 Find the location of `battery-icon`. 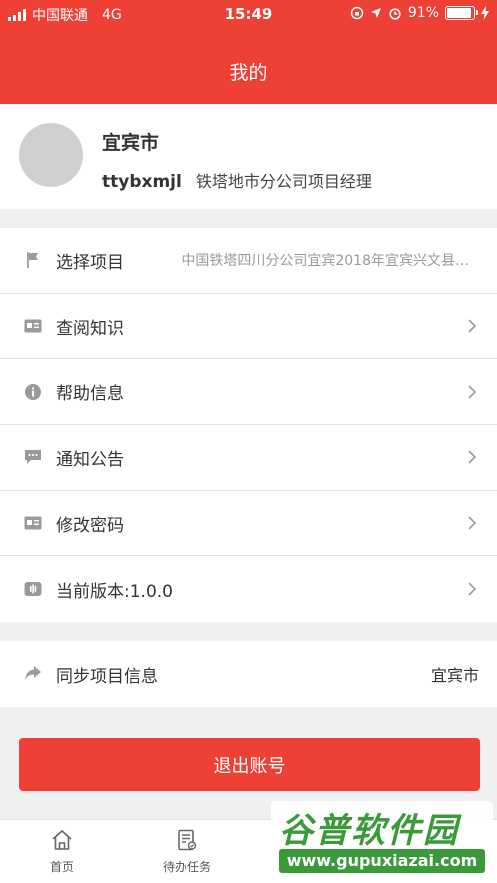

battery-icon is located at coordinates (461, 13).